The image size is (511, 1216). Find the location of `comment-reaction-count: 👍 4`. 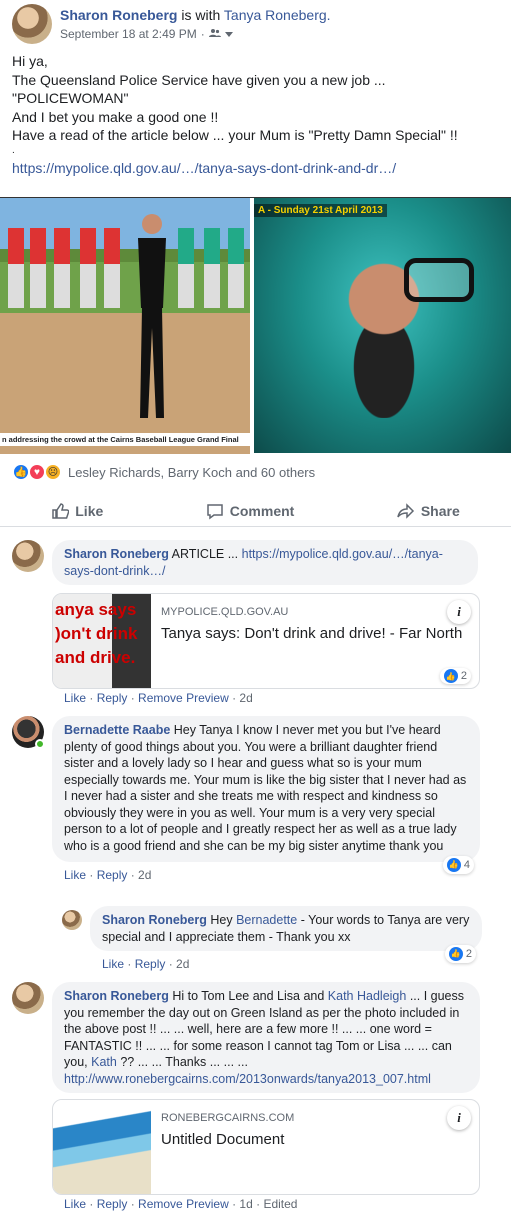

comment-reaction-count: 👍 4 is located at coordinates (458, 864).